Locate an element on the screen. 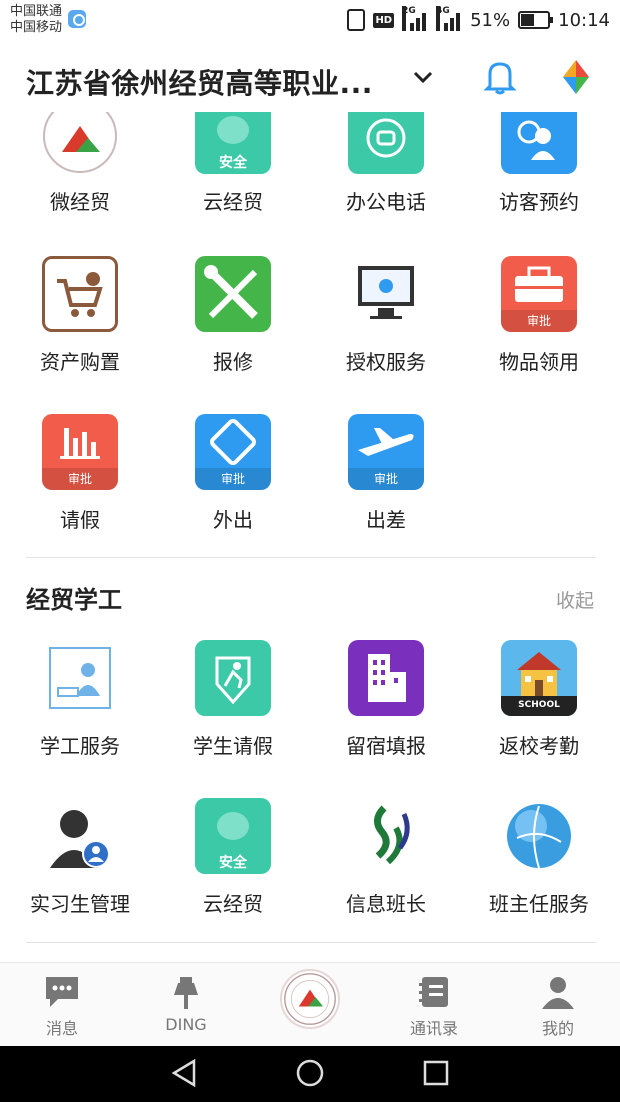 The width and height of the screenshot is (620, 1102). tab-home is located at coordinates (310, 1005).